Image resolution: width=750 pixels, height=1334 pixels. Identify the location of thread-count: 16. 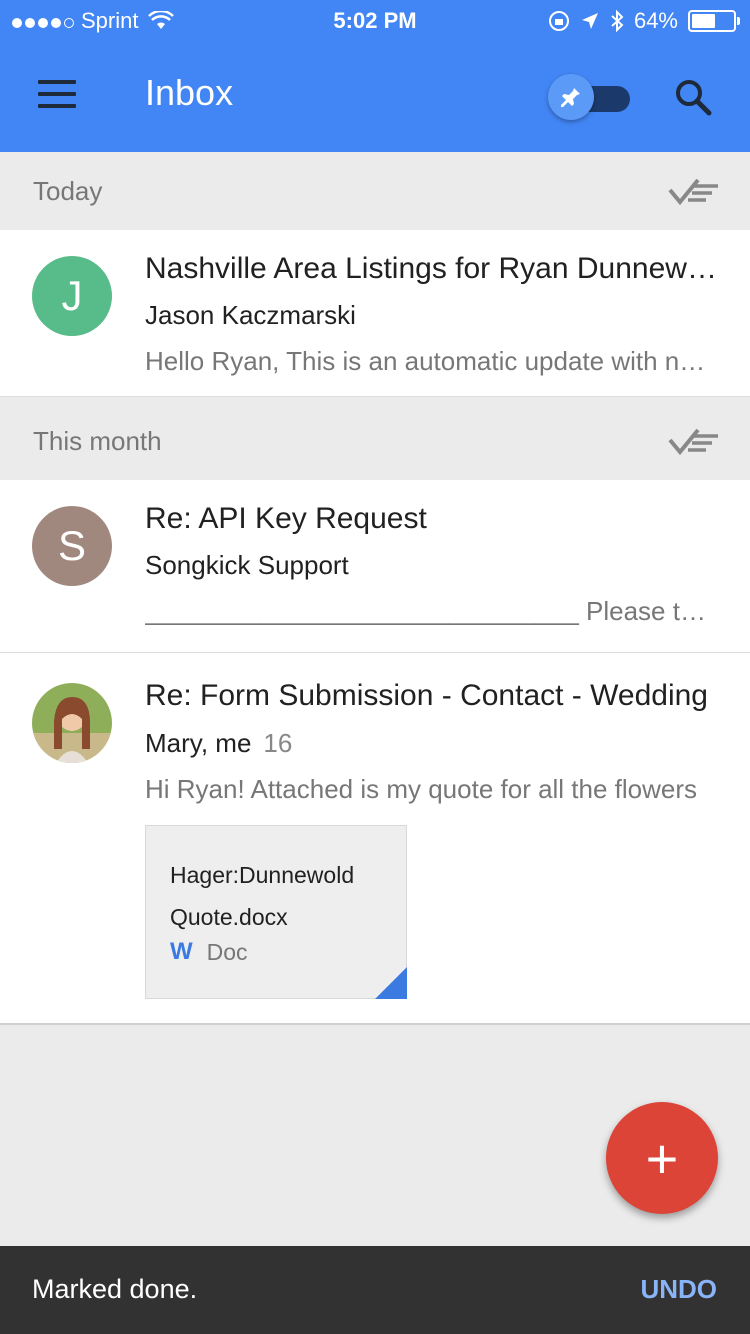
(278, 743).